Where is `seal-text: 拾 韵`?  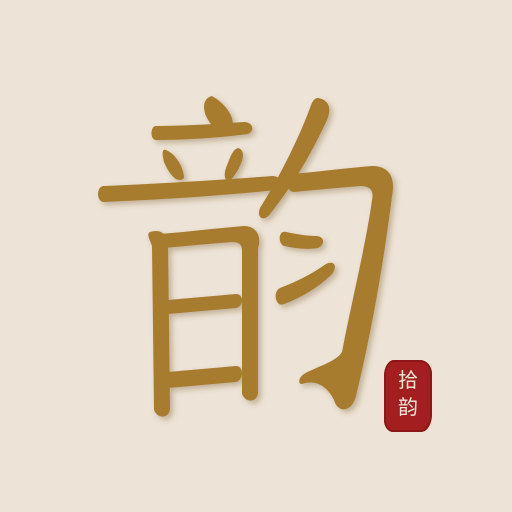 seal-text: 拾 韵 is located at coordinates (408, 394).